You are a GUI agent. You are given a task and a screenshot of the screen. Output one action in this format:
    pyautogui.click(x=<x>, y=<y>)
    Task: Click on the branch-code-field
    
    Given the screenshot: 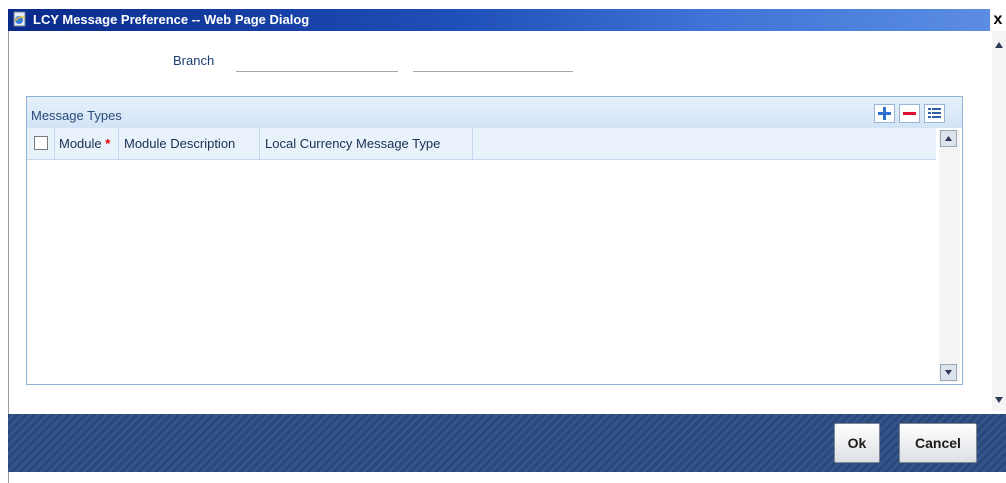 What is the action you would take?
    pyautogui.click(x=317, y=71)
    